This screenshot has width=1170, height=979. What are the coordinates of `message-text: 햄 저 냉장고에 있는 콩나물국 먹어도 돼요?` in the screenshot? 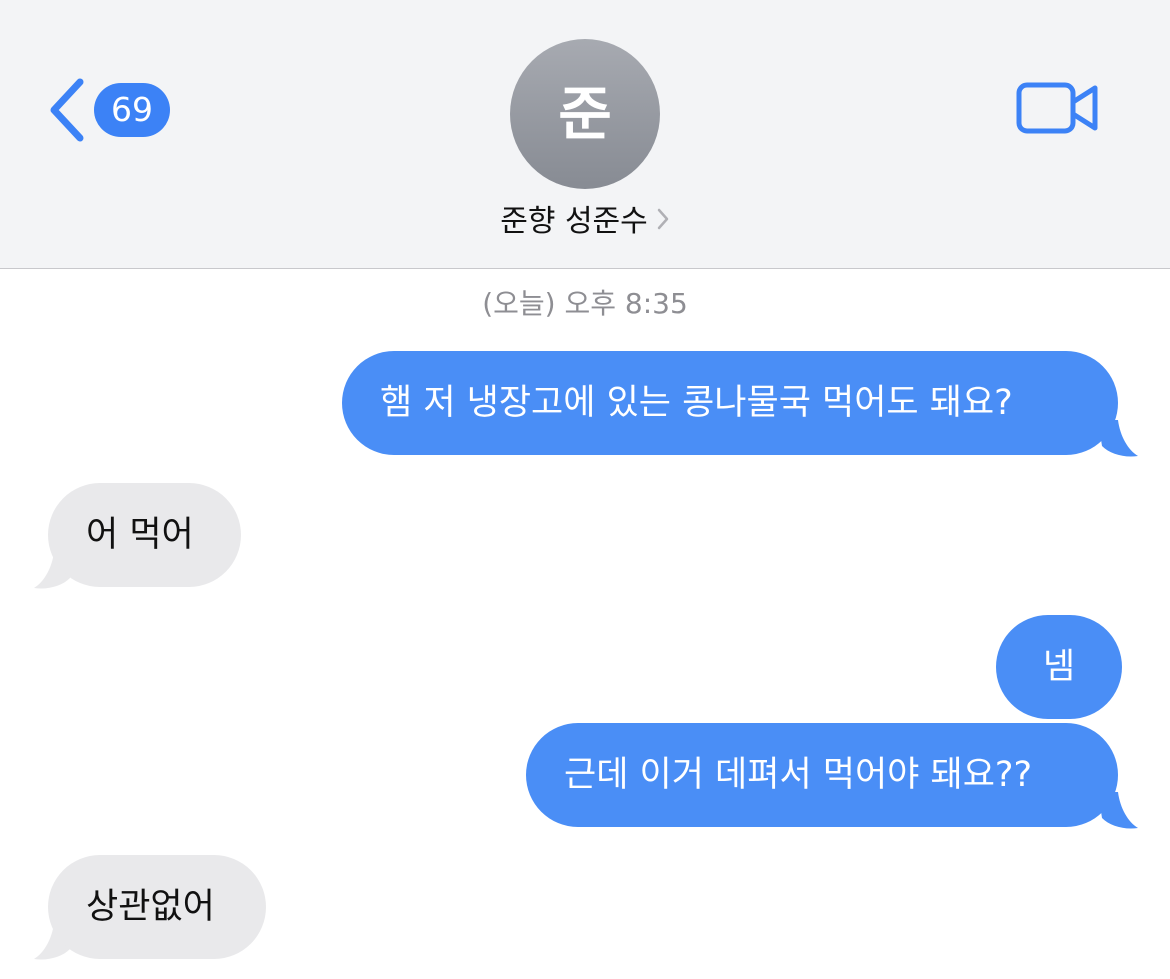 It's located at (696, 403).